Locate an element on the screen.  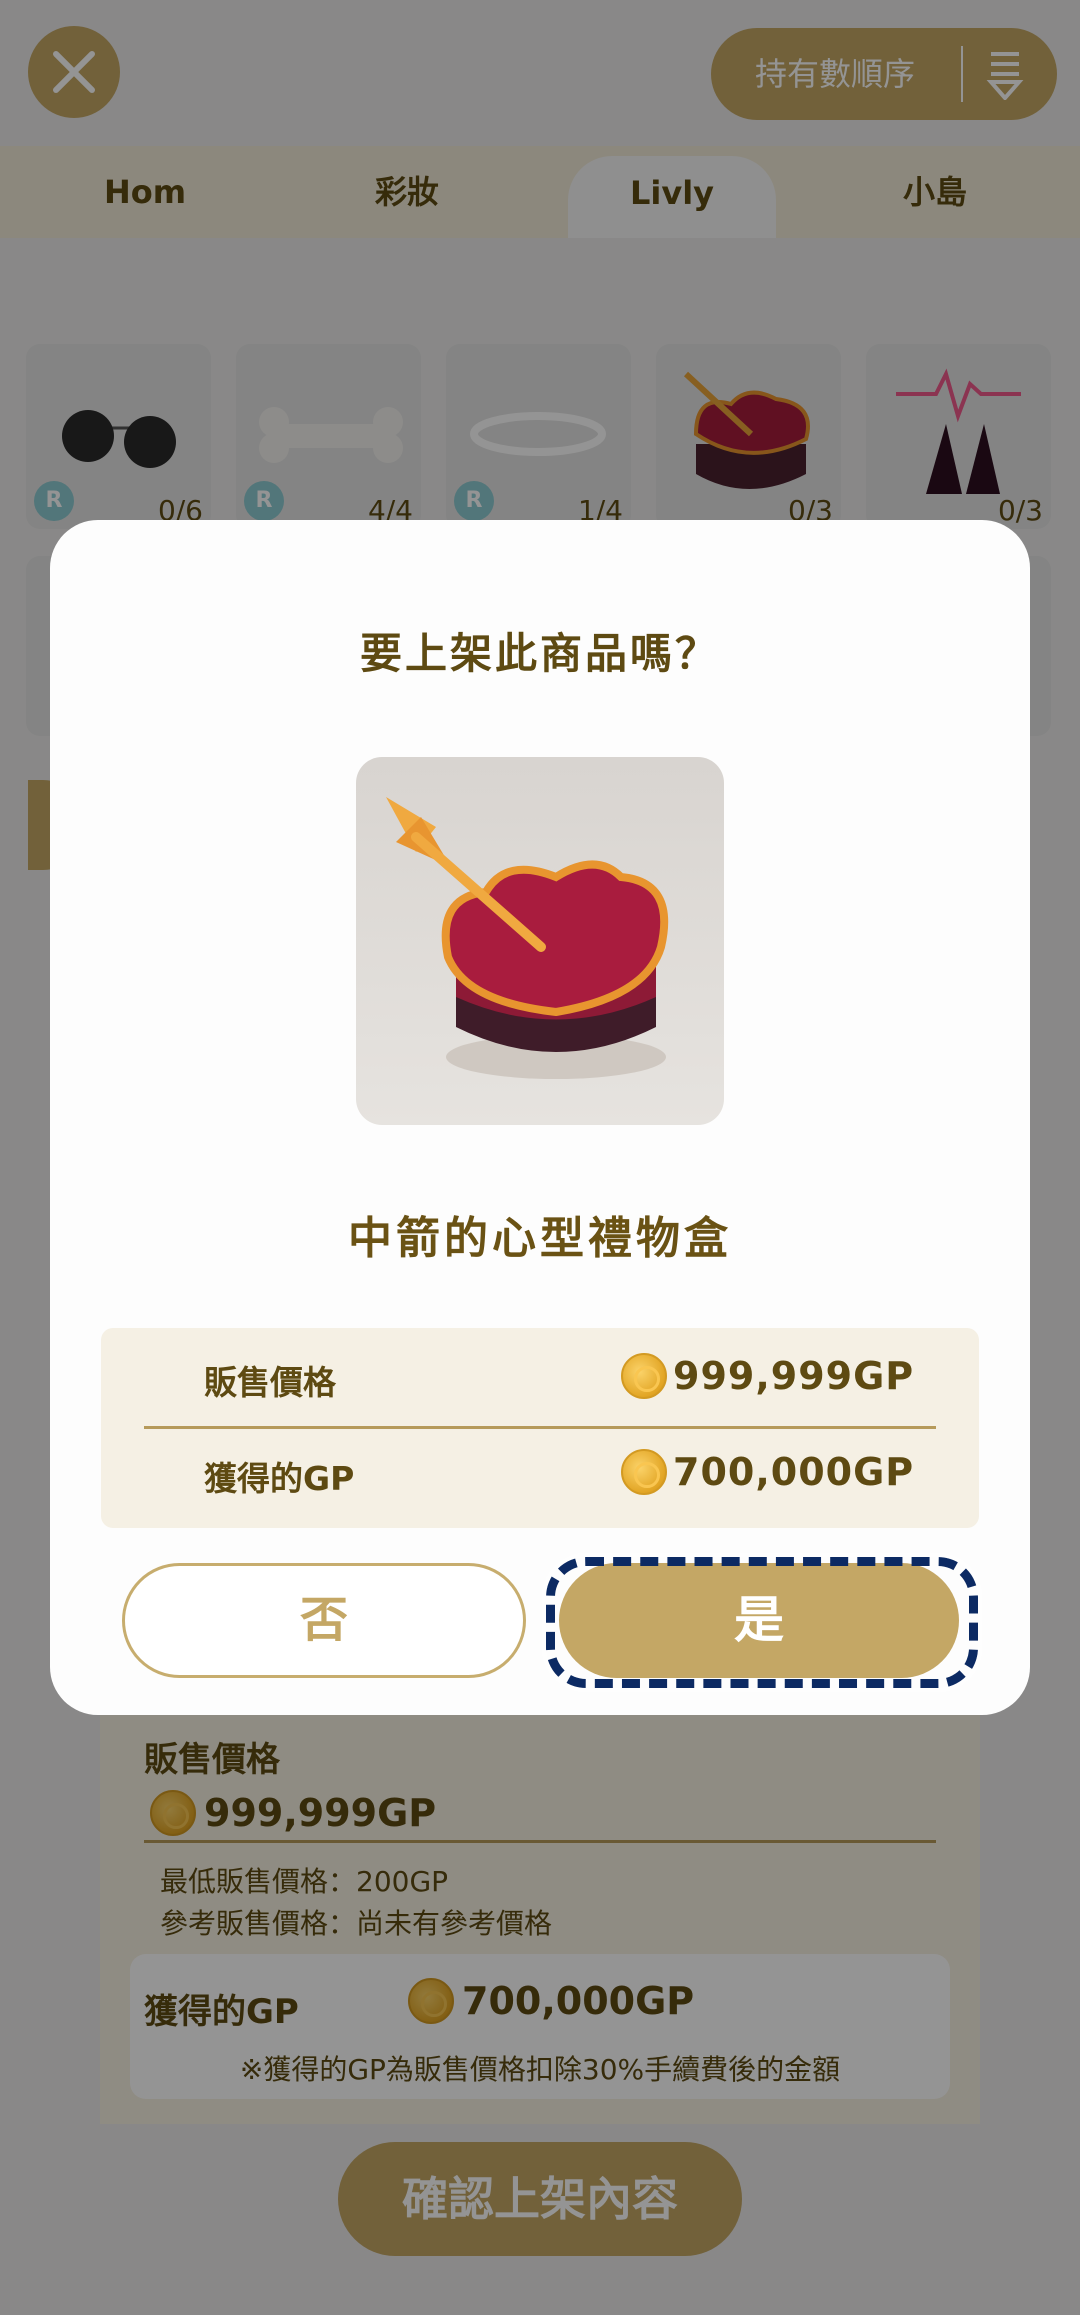
price-label: 販售價格 is located at coordinates (270, 1382).